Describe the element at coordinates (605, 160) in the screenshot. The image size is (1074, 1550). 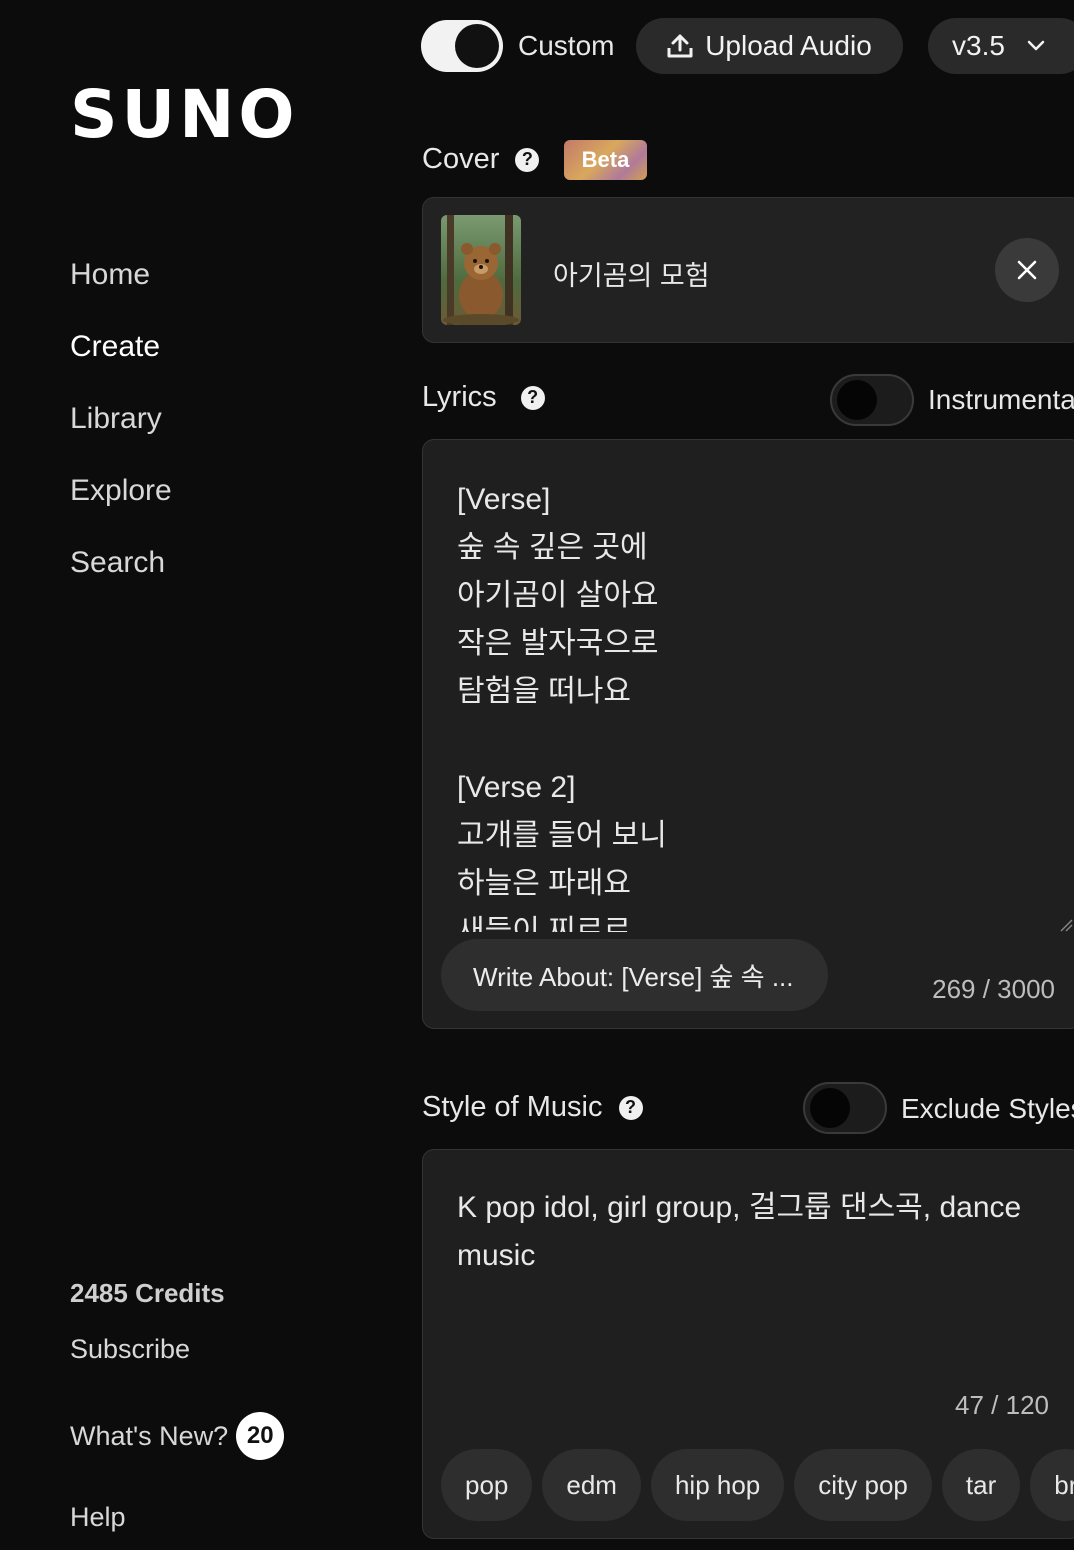
I see `beta-badge: Beta` at that location.